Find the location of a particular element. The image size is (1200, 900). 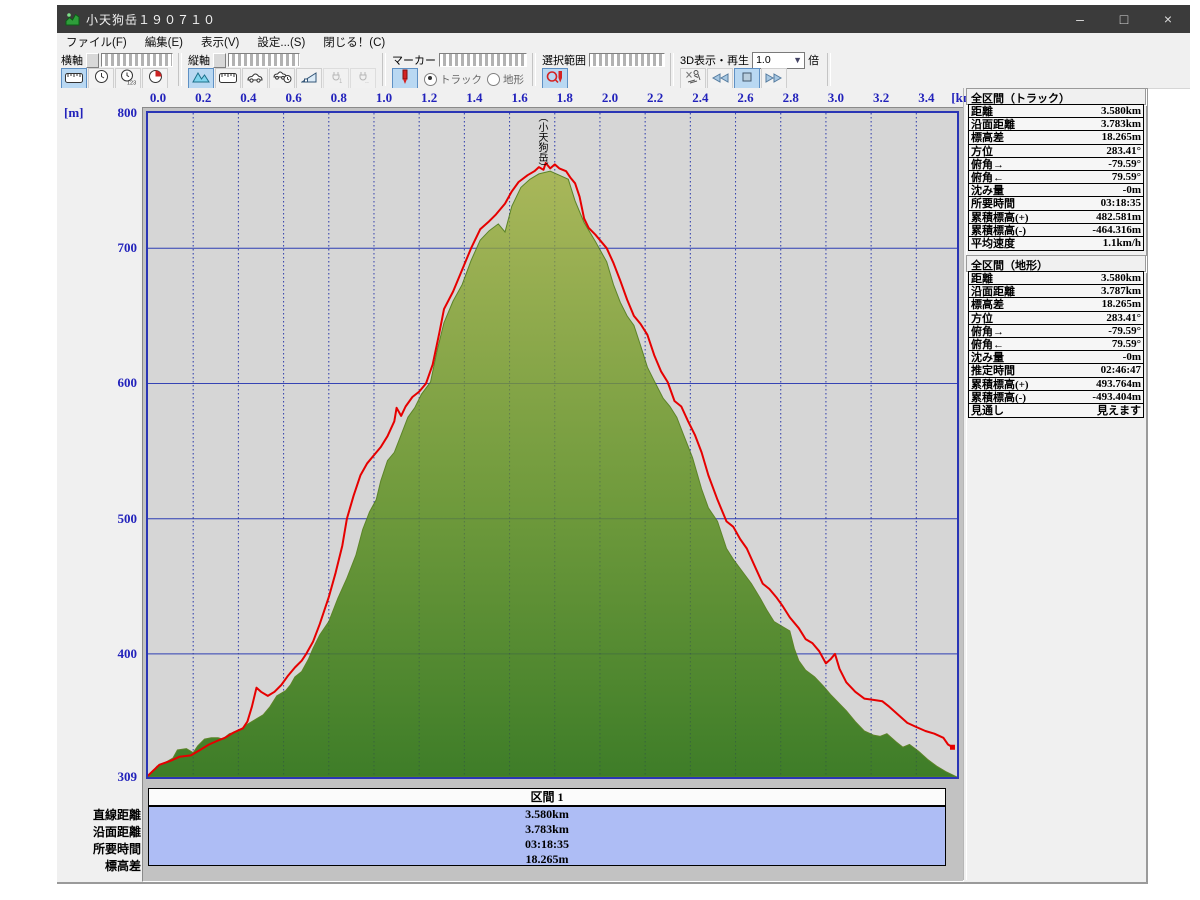

yaxis-scale-mini-button is located at coordinates (219, 60).